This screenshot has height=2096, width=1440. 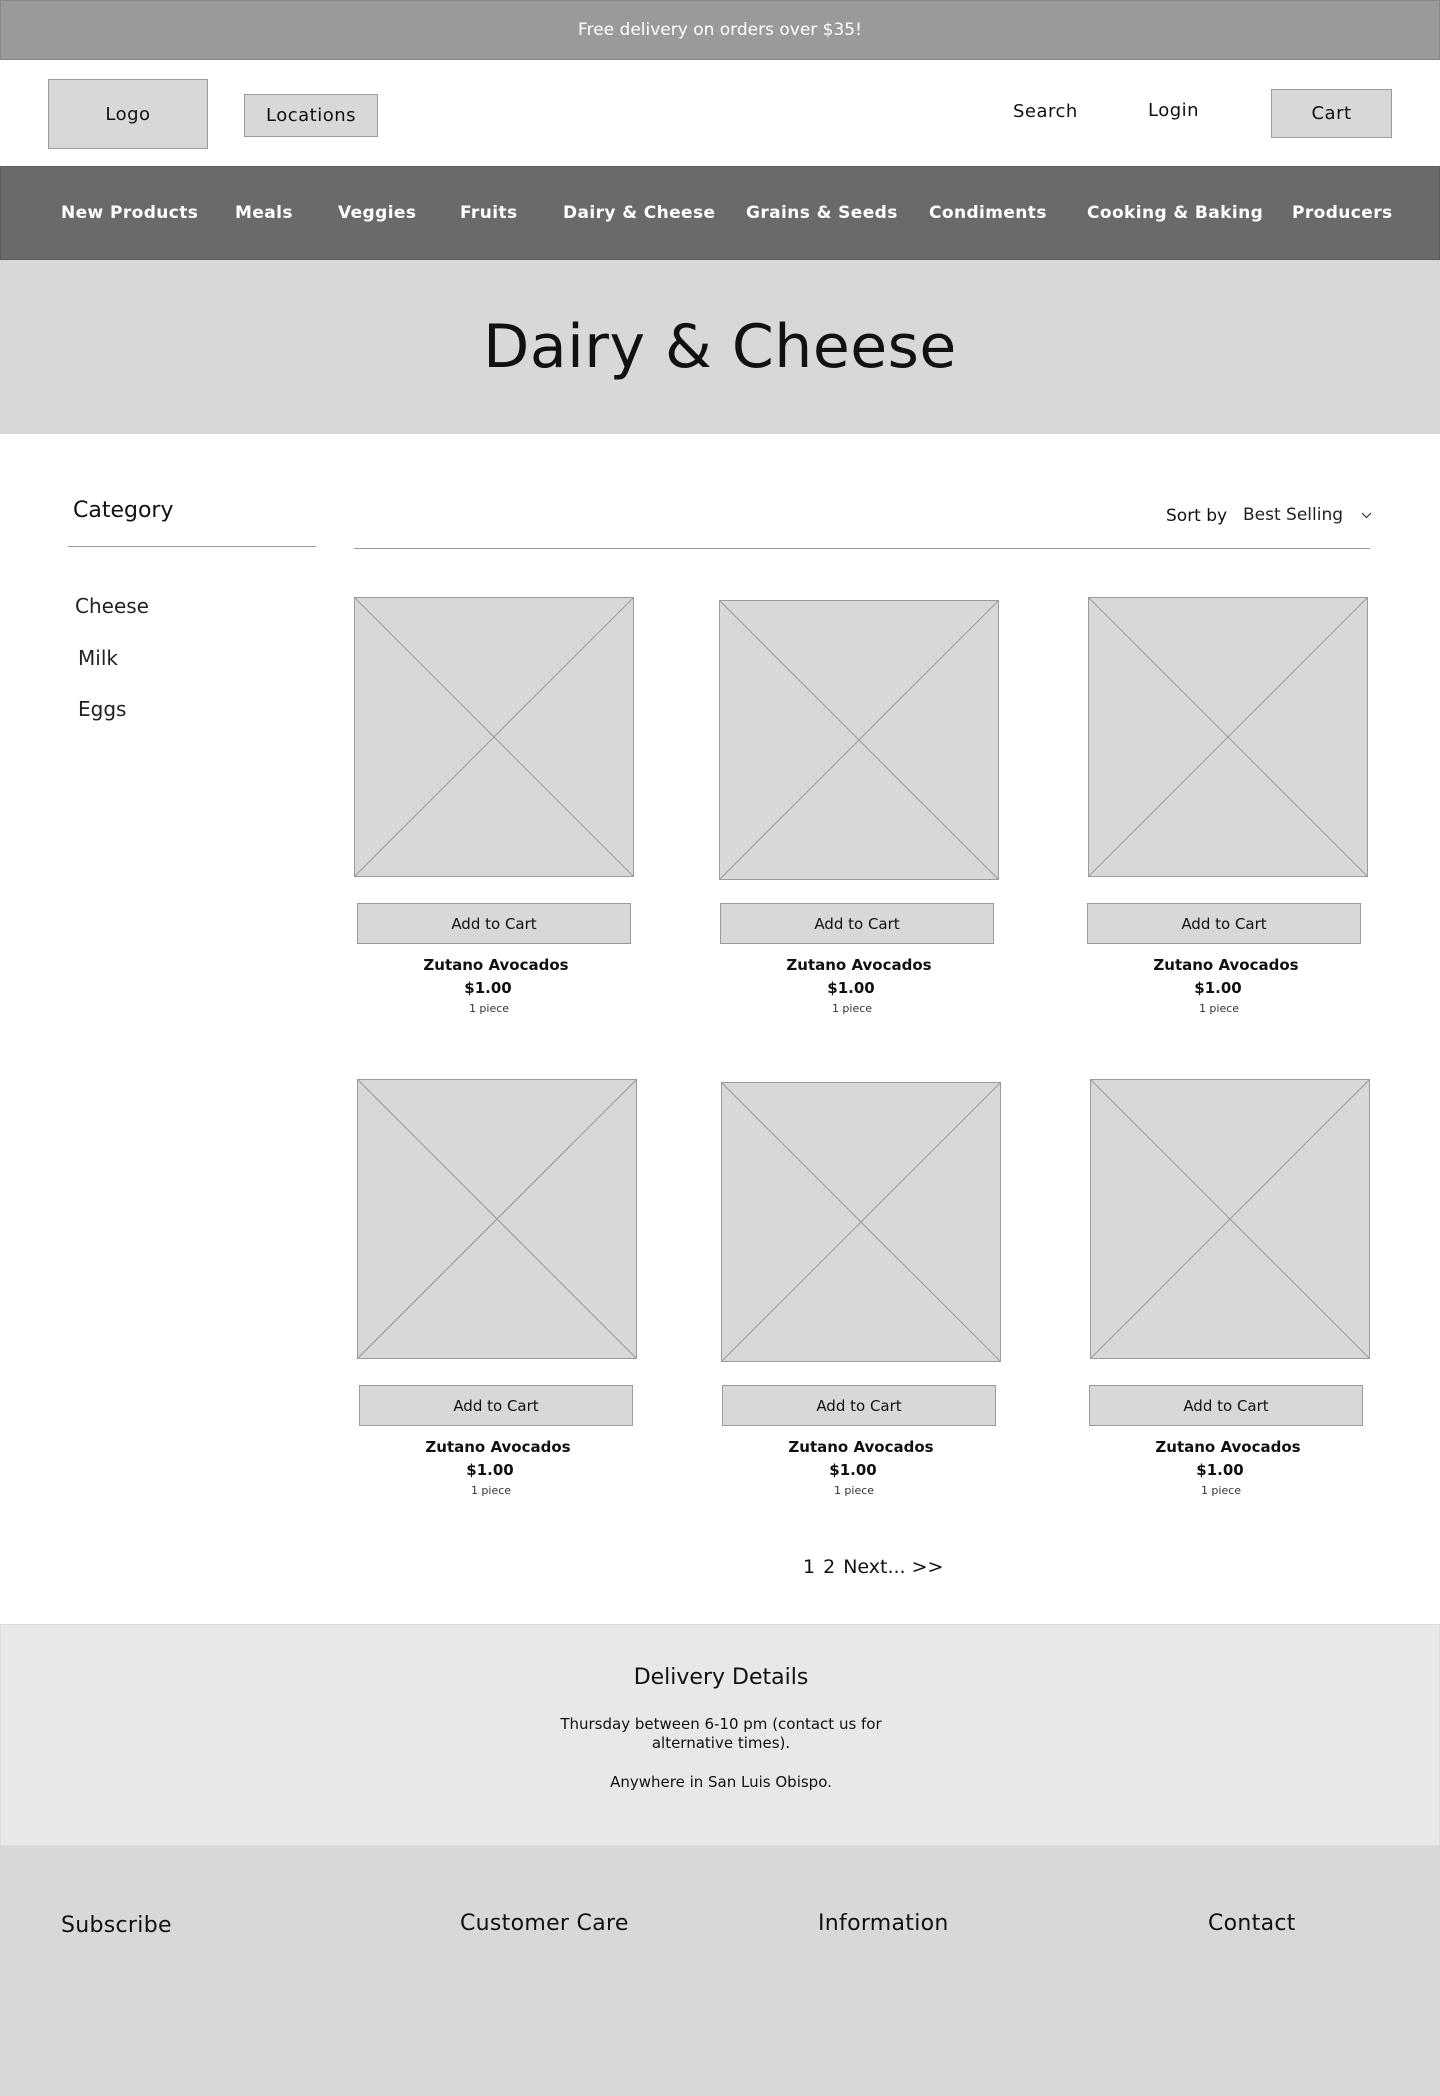 I want to click on nav-item-veggies: Veggies, so click(x=377, y=213).